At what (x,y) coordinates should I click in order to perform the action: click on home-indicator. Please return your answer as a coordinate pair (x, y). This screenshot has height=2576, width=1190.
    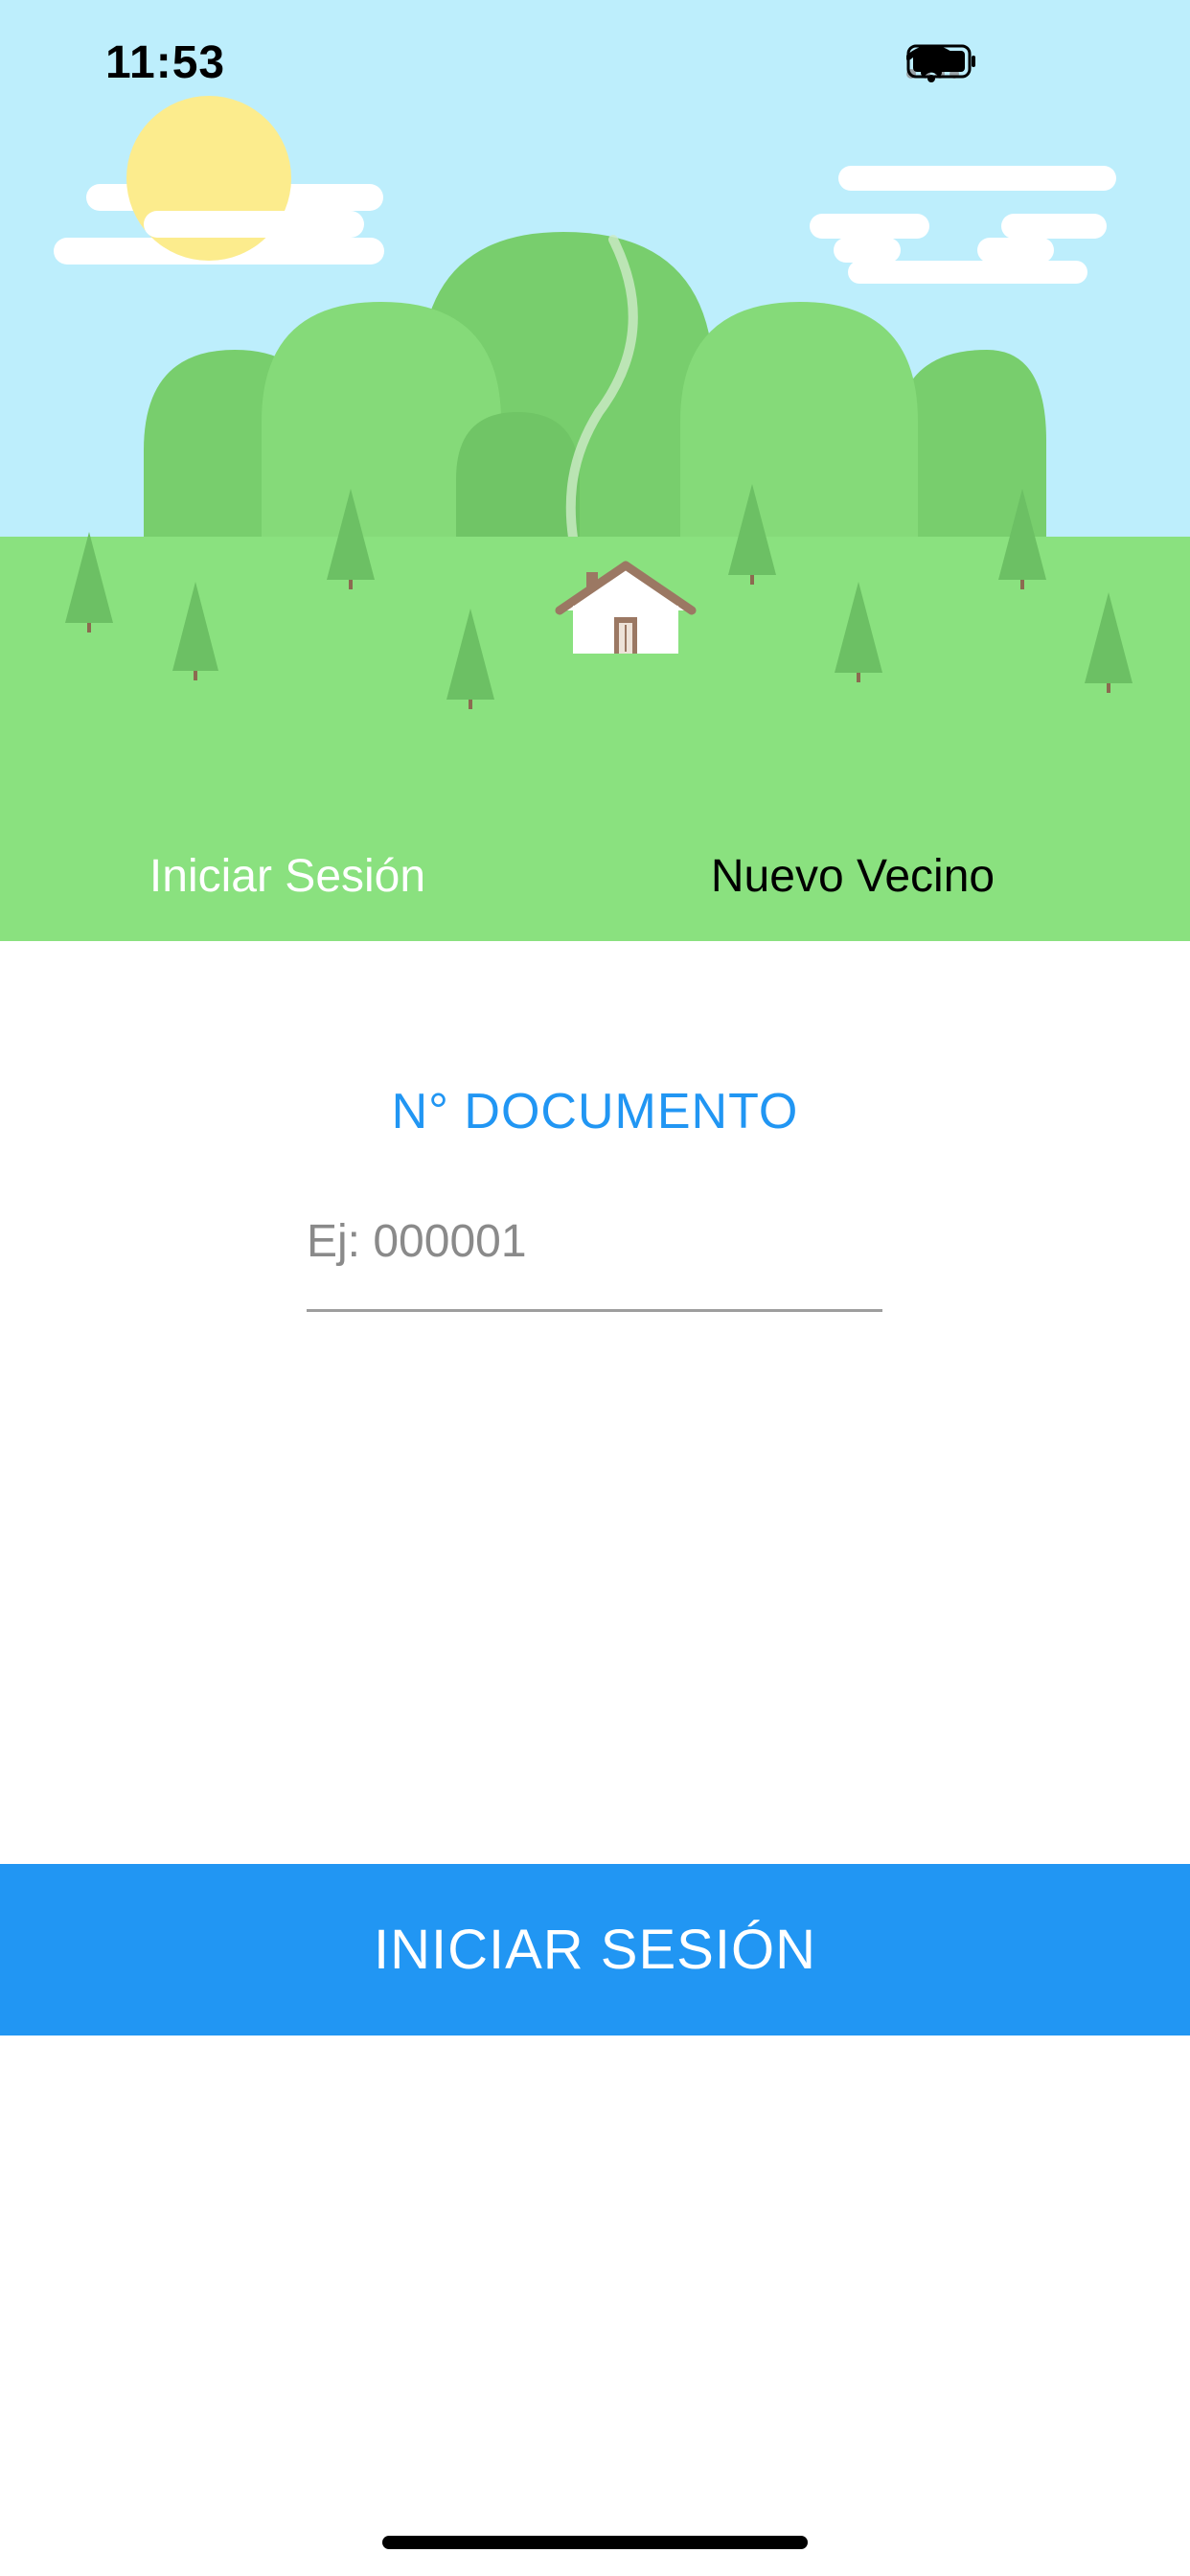
    Looking at the image, I should click on (595, 2542).